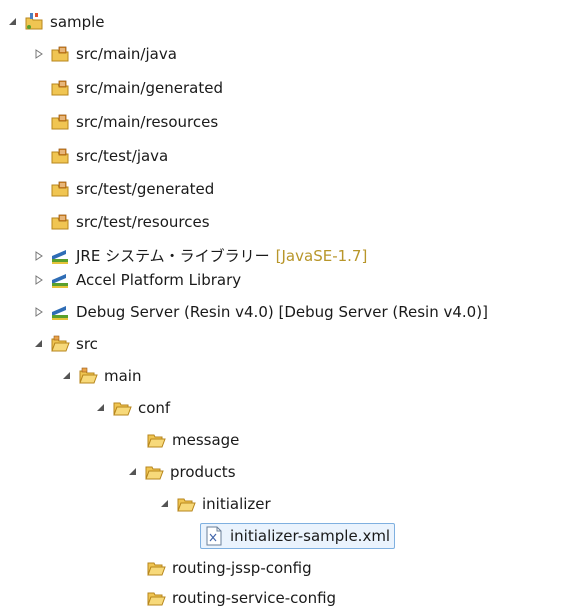  I want to click on tree-item-message: message, so click(192, 440).